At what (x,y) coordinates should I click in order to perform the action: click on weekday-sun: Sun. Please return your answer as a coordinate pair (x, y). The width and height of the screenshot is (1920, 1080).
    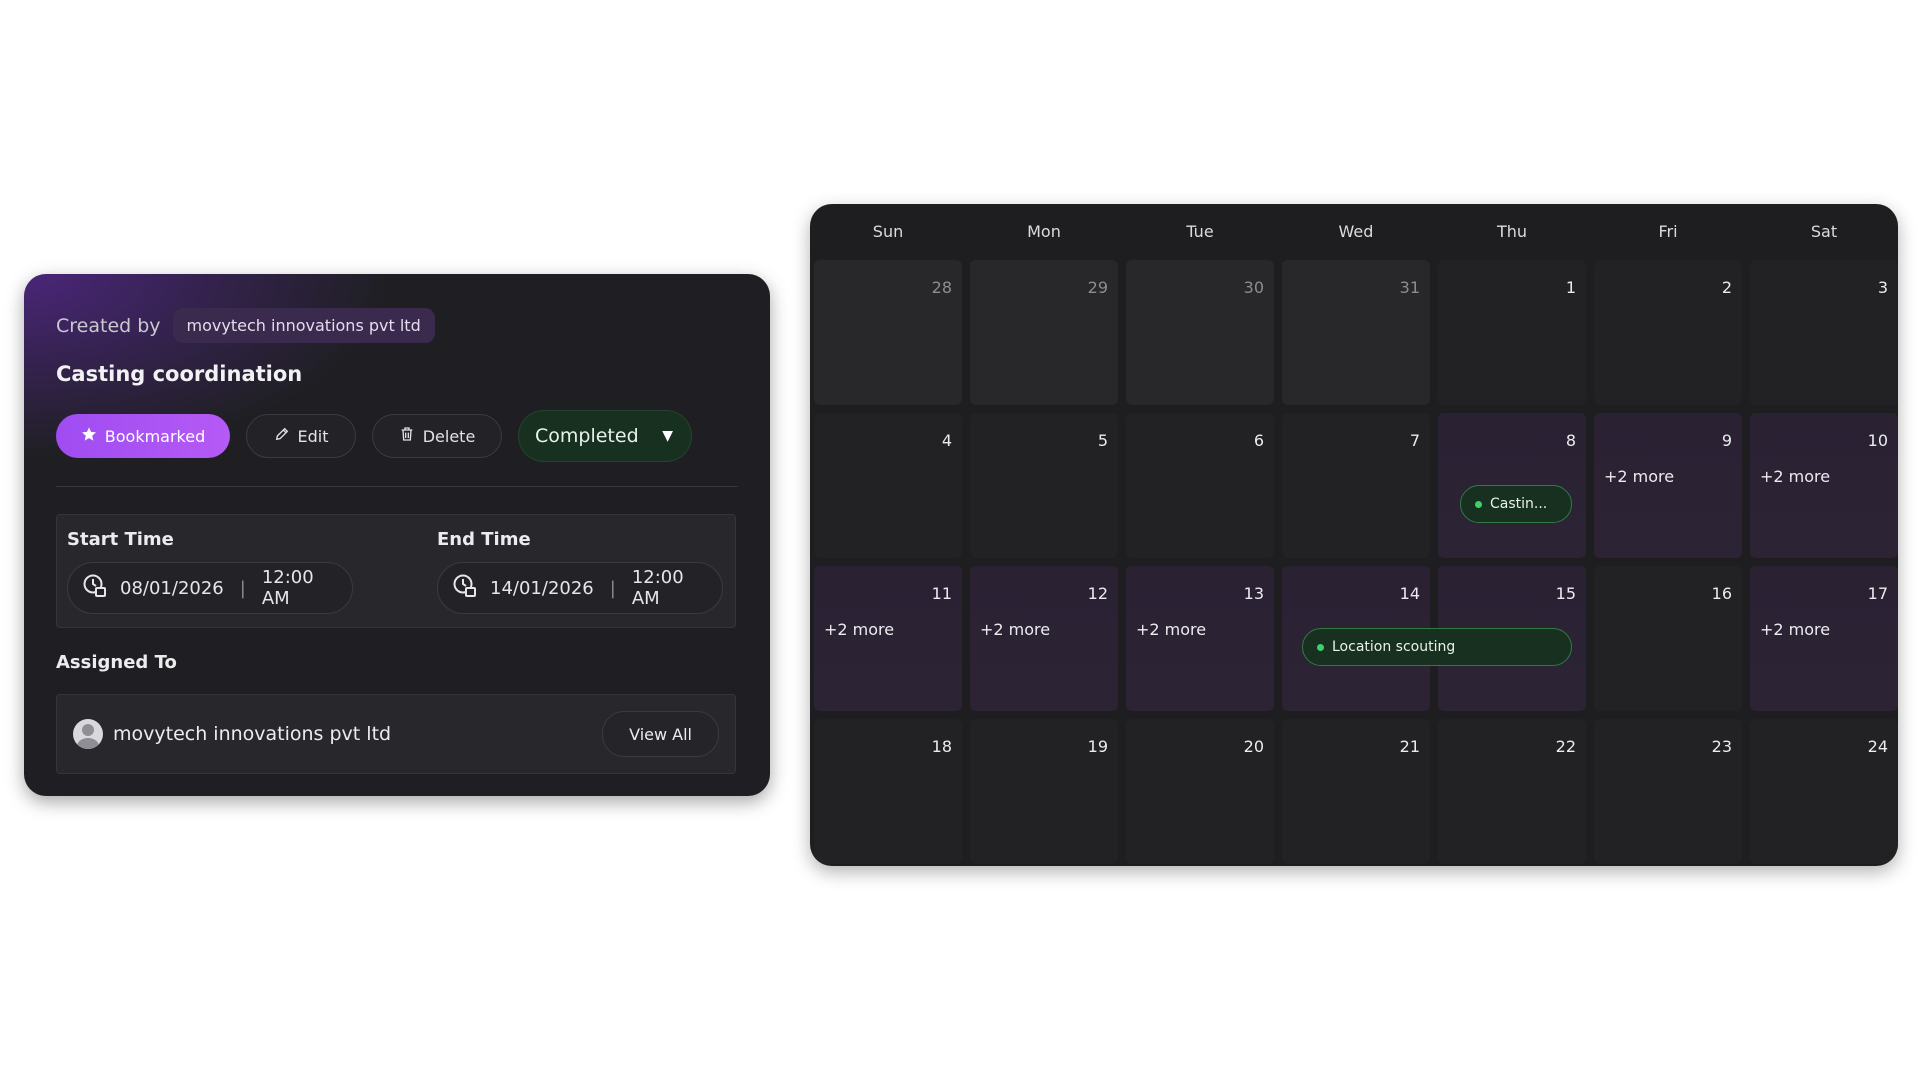
    Looking at the image, I should click on (888, 231).